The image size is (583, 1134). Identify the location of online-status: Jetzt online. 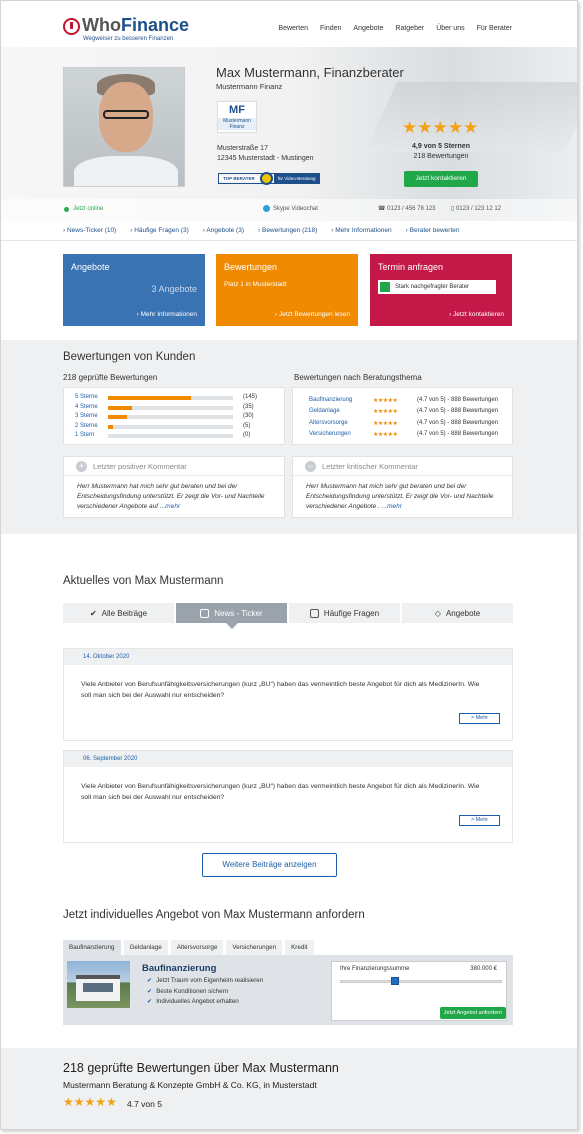
(88, 209).